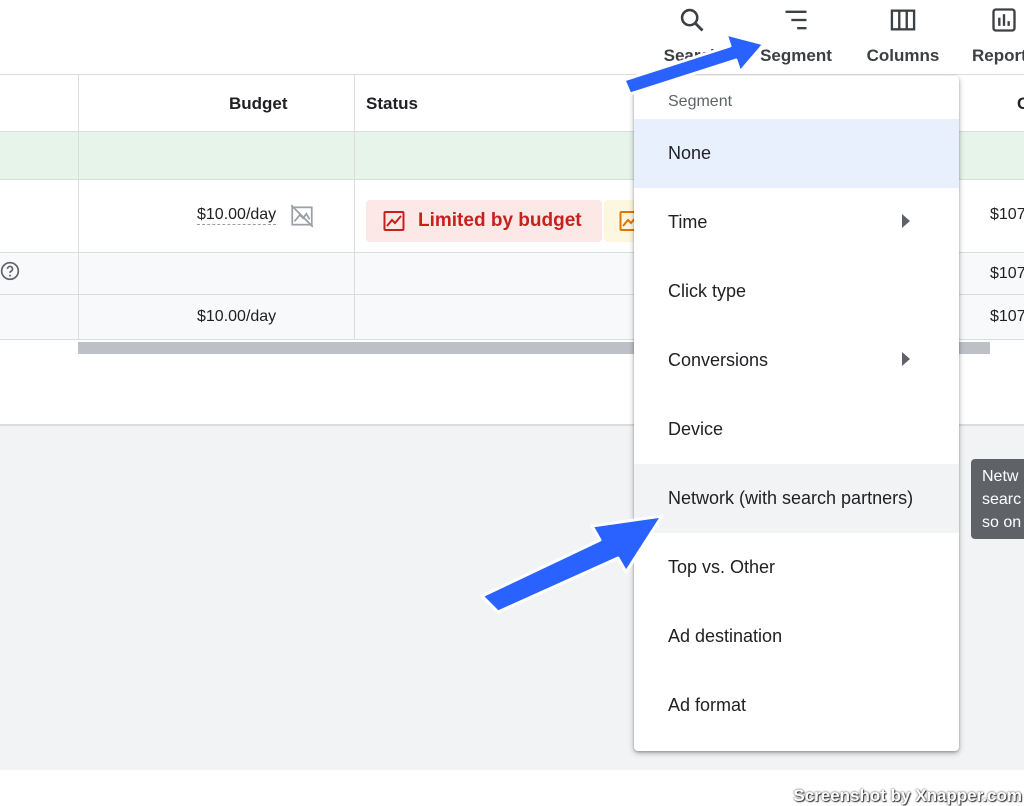 This screenshot has width=1024, height=806. What do you see at coordinates (258, 104) in the screenshot?
I see `header-budget: Budget` at bounding box center [258, 104].